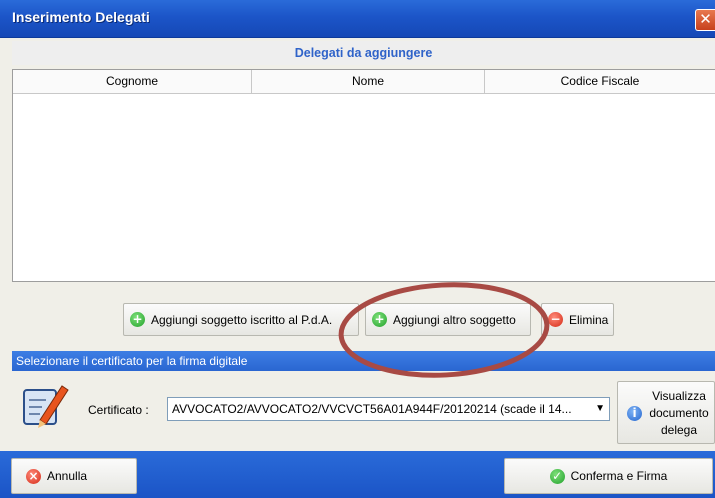 The height and width of the screenshot is (498, 715). What do you see at coordinates (357, 19) in the screenshot?
I see `title-bar: Inserimento Delegati ✕` at bounding box center [357, 19].